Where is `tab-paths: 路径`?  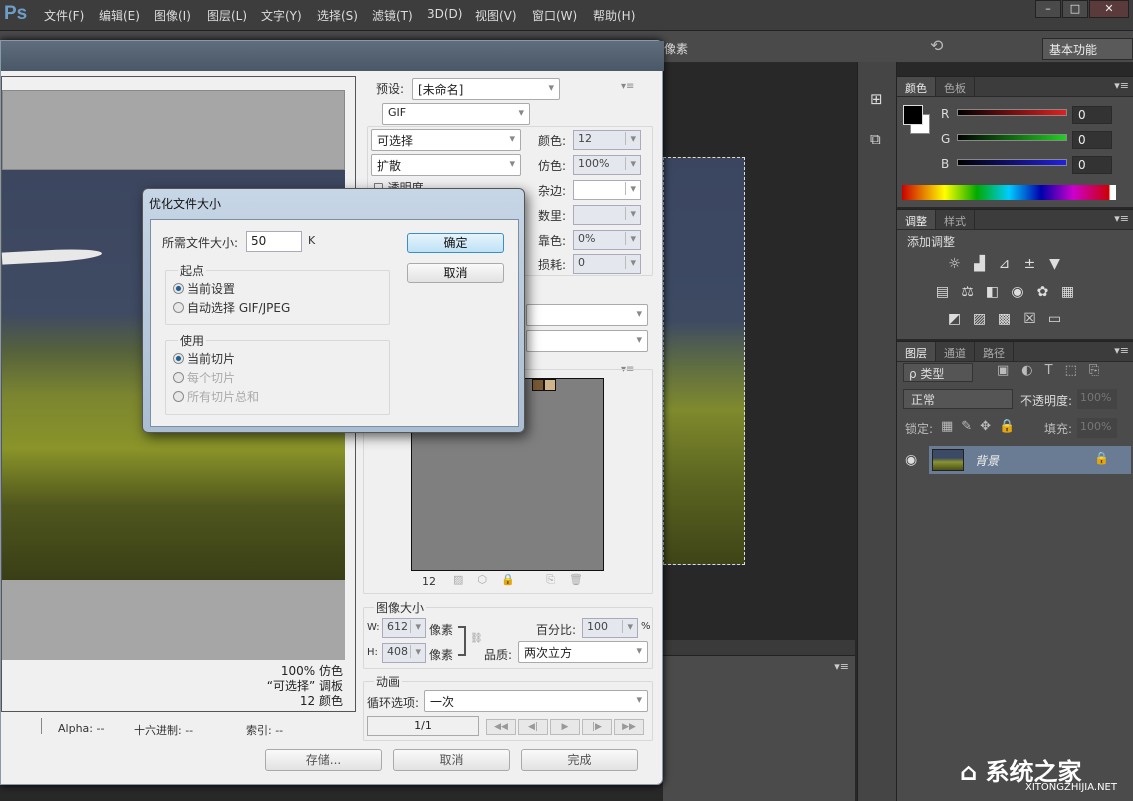 tab-paths: 路径 is located at coordinates (994, 351).